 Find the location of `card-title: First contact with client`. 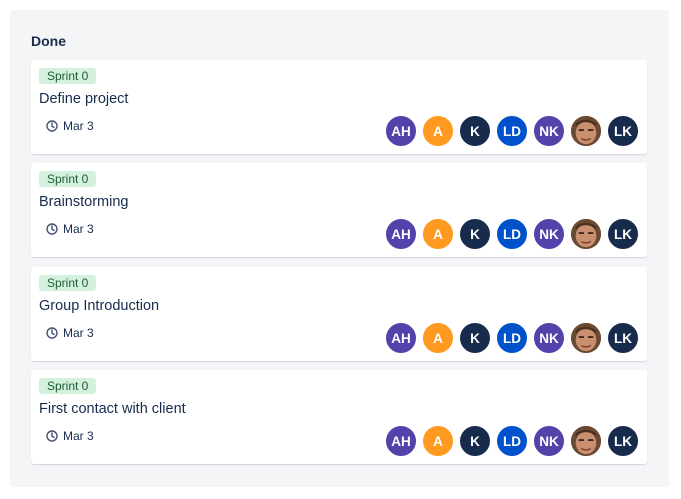

card-title: First contact with client is located at coordinates (112, 409).